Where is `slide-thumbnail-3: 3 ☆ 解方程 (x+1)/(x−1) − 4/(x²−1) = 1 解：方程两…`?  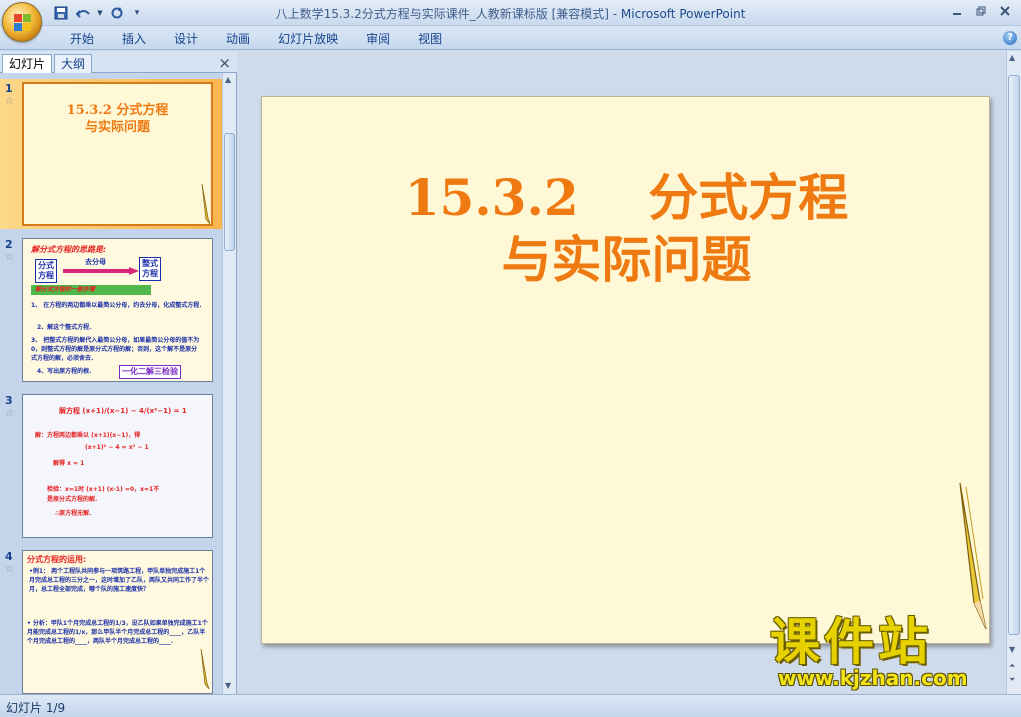 slide-thumbnail-3: 3 ☆ 解方程 (x+1)/(x−1) − 4/(x²−1) = 1 解：方程两… is located at coordinates (111, 466).